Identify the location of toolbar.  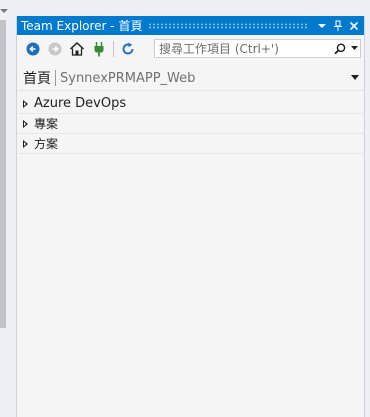
(190, 49).